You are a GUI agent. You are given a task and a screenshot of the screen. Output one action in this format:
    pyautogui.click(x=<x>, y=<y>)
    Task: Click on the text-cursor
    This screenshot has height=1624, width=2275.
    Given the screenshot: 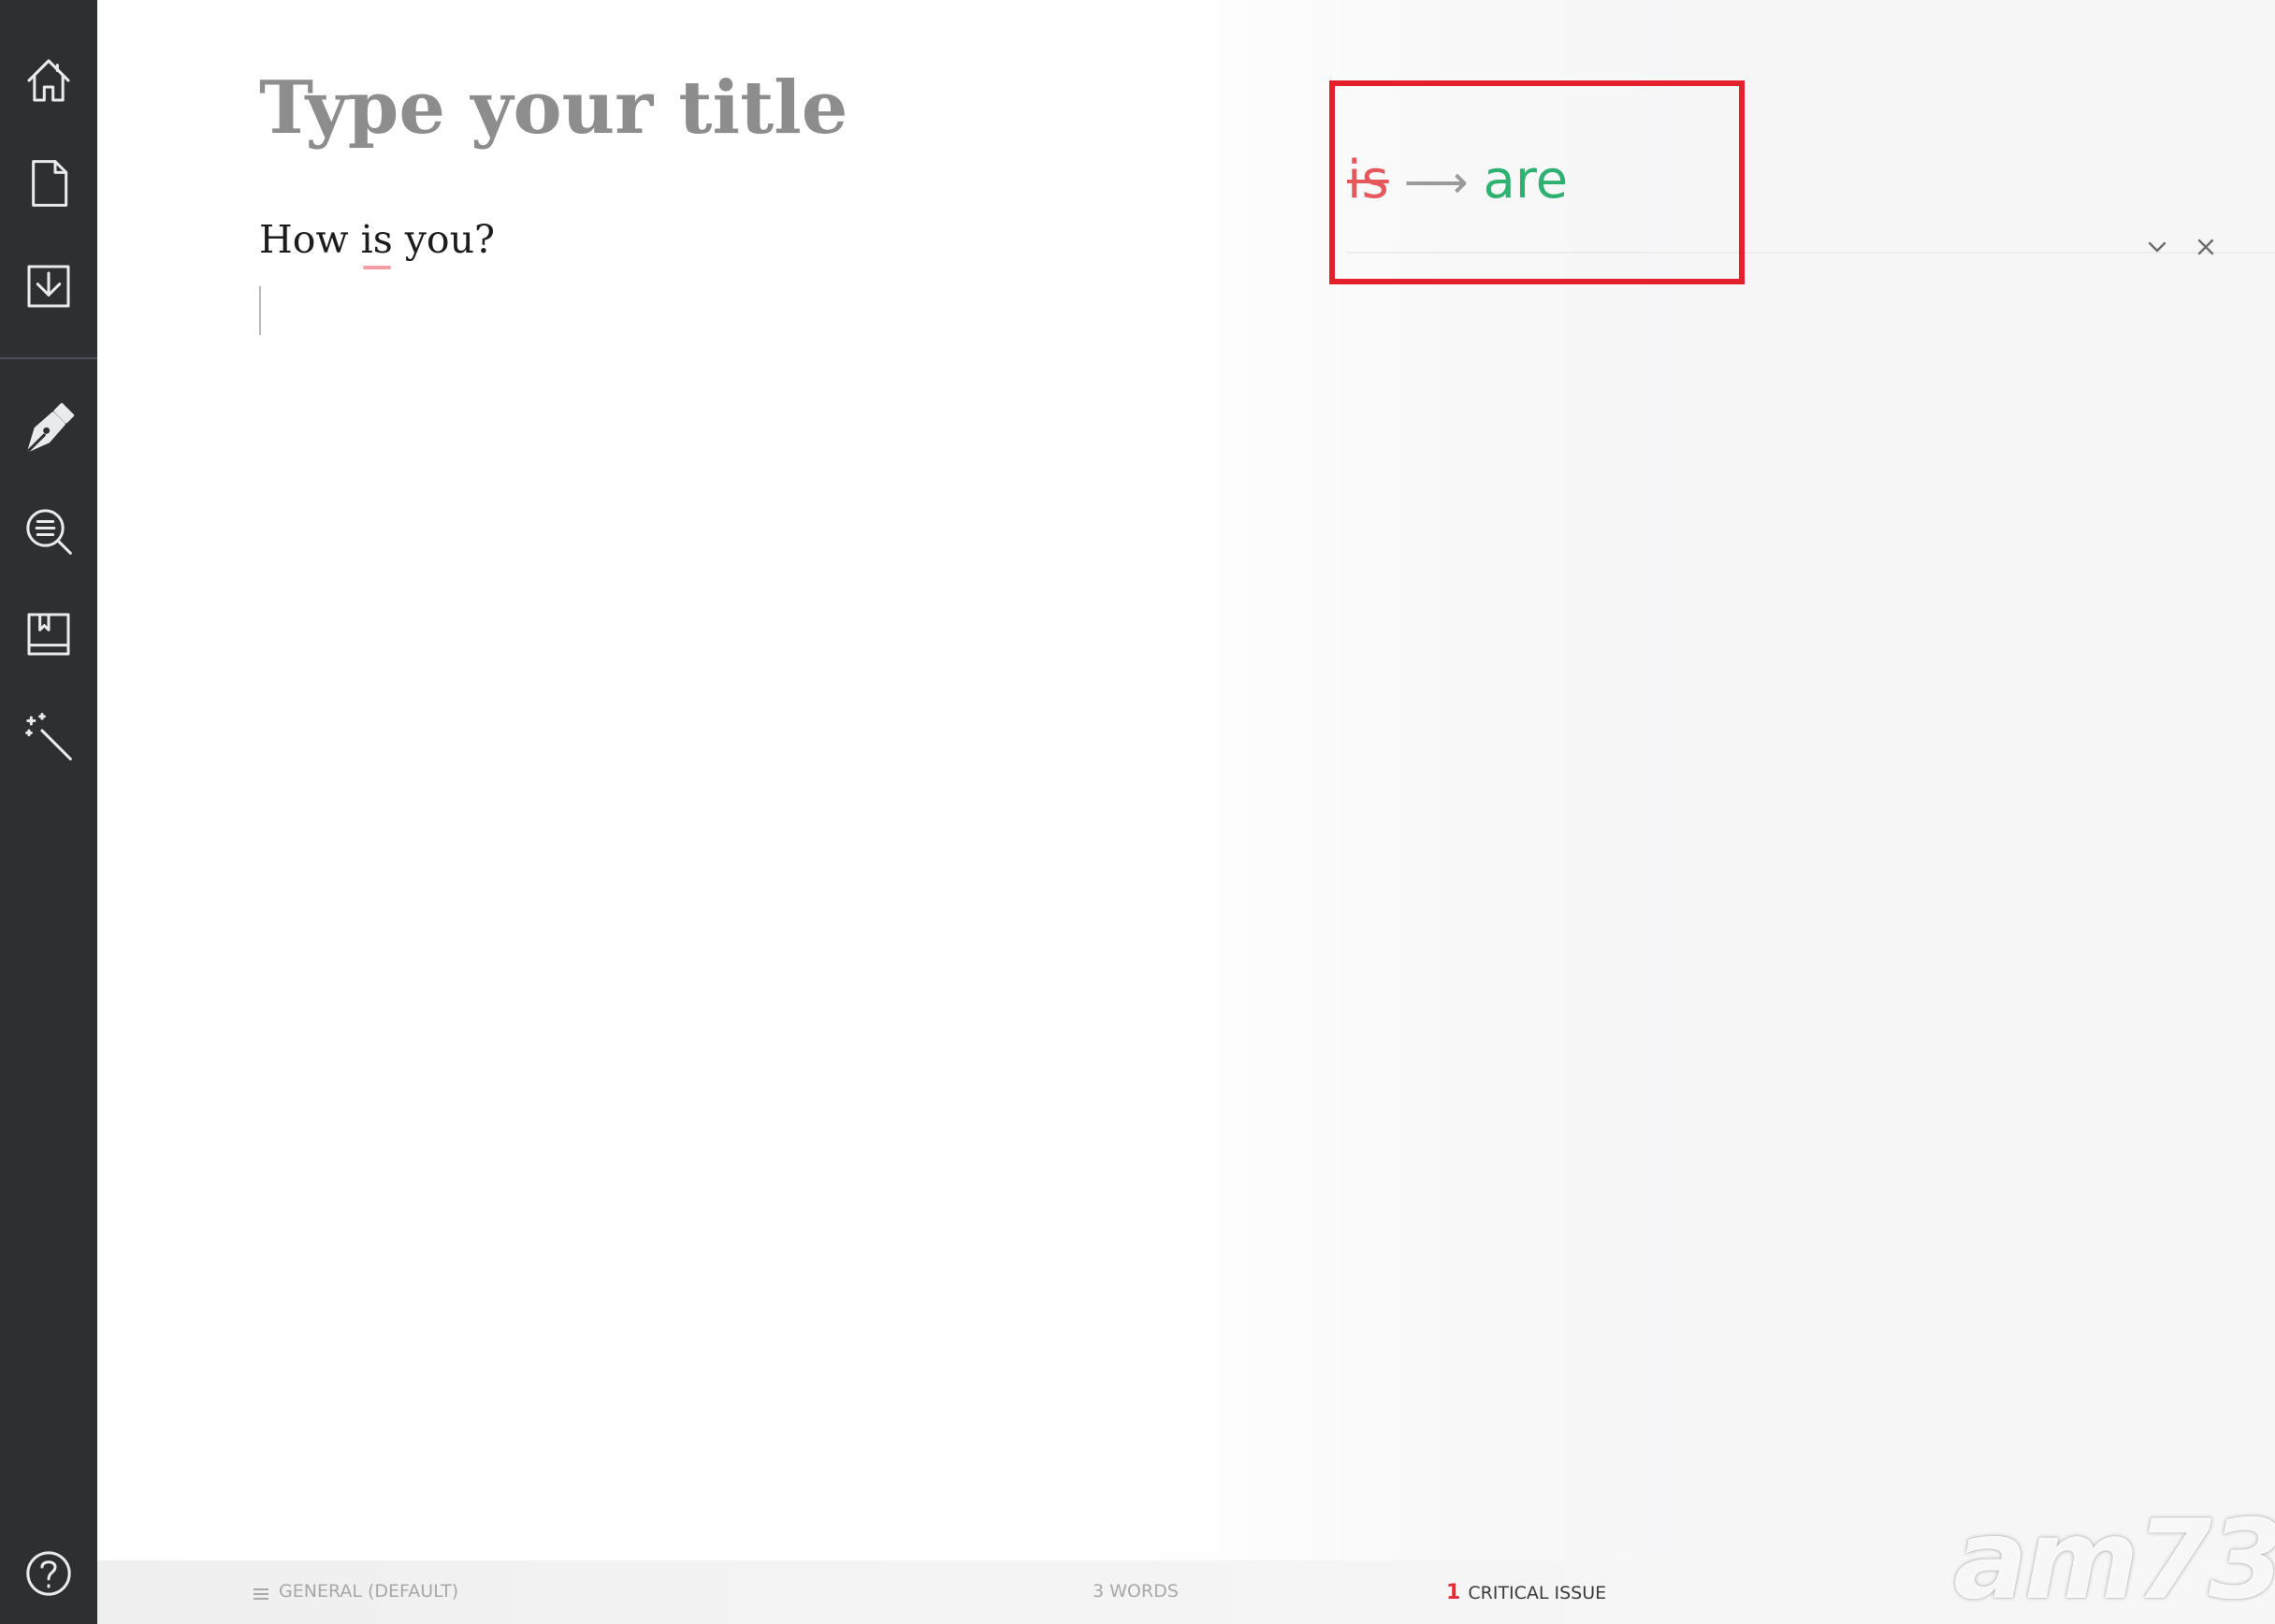 What is the action you would take?
    pyautogui.click(x=260, y=310)
    